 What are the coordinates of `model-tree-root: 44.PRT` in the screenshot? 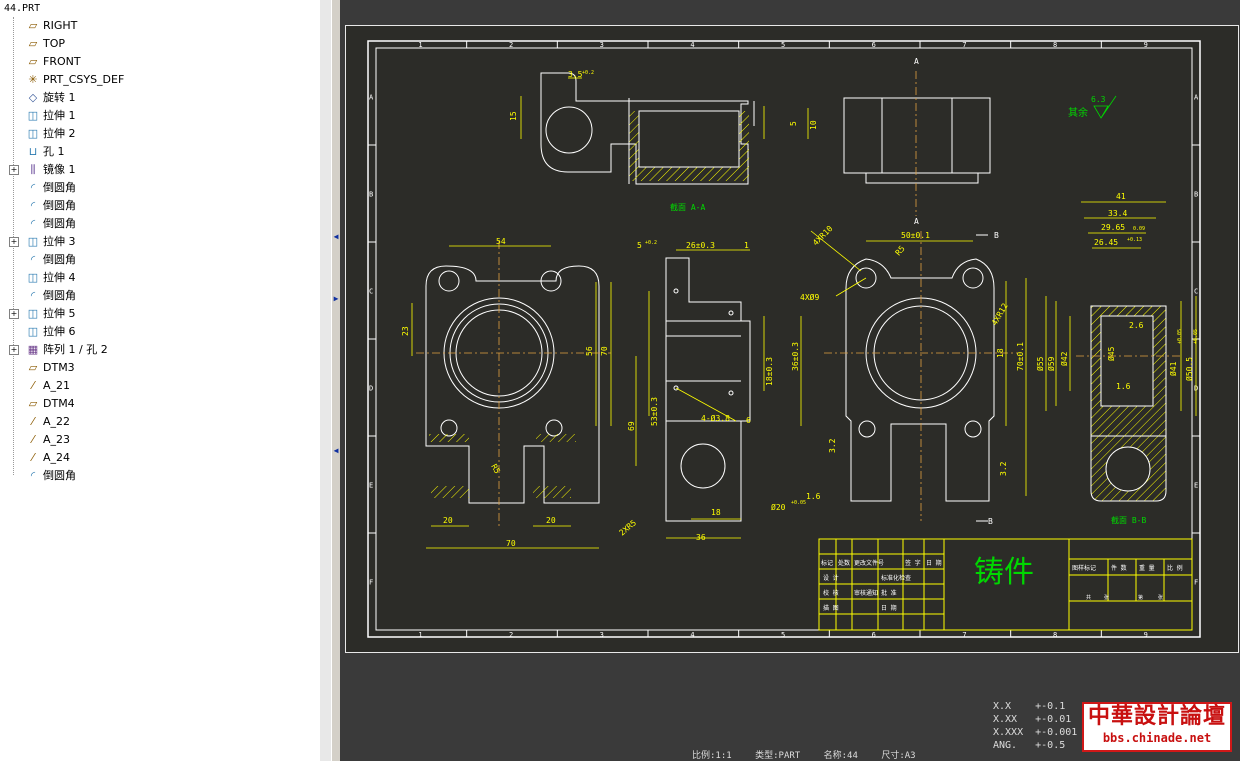 It's located at (22, 9).